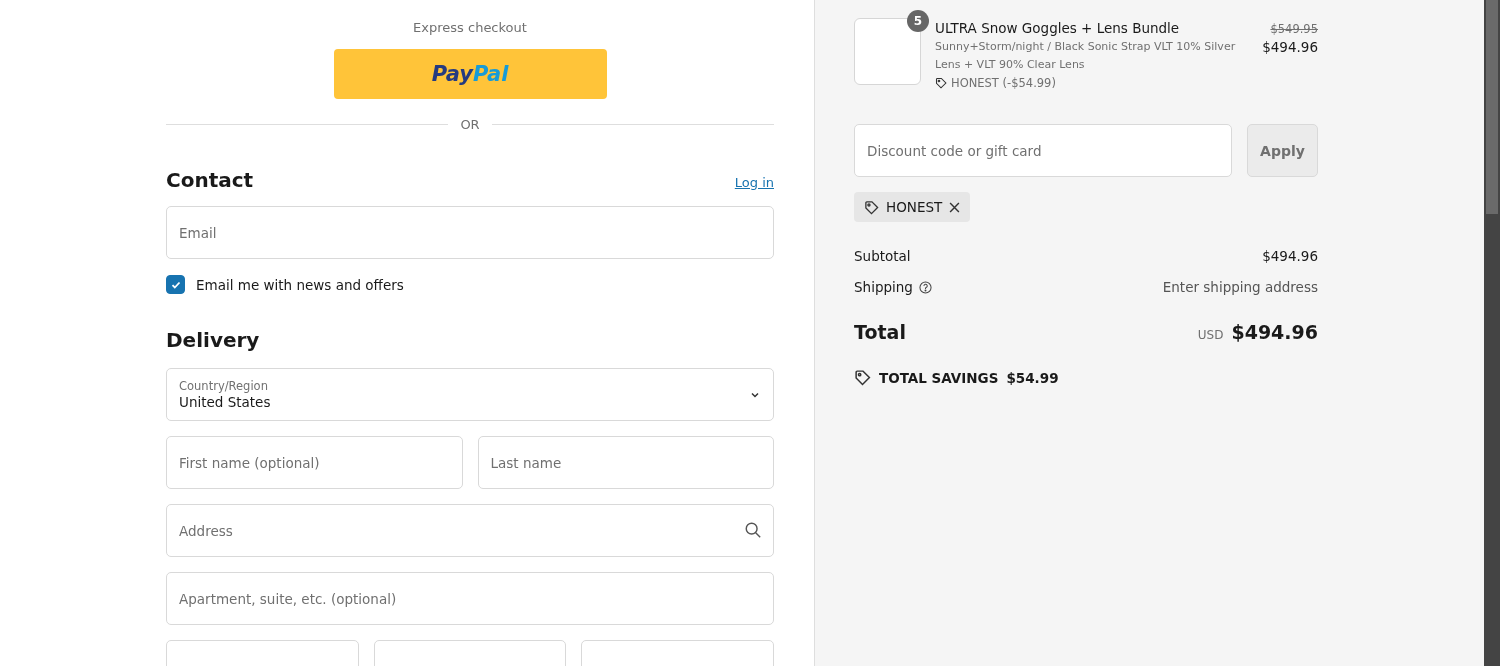 This screenshot has height=666, width=1500. Describe the element at coordinates (470, 27) in the screenshot. I see `section-label: Express checkout` at that location.